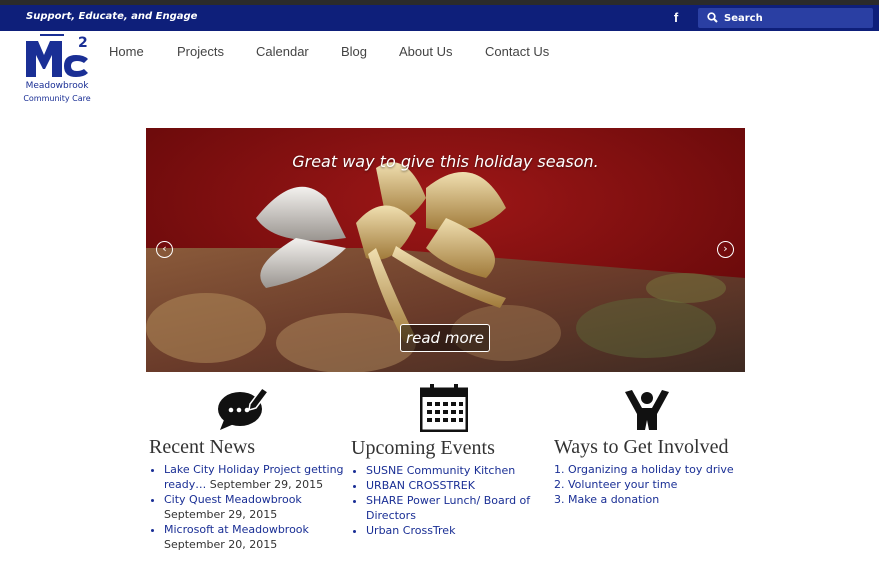 This screenshot has height=574, width=879. What do you see at coordinates (83, 43) in the screenshot?
I see `svg-text: 2` at bounding box center [83, 43].